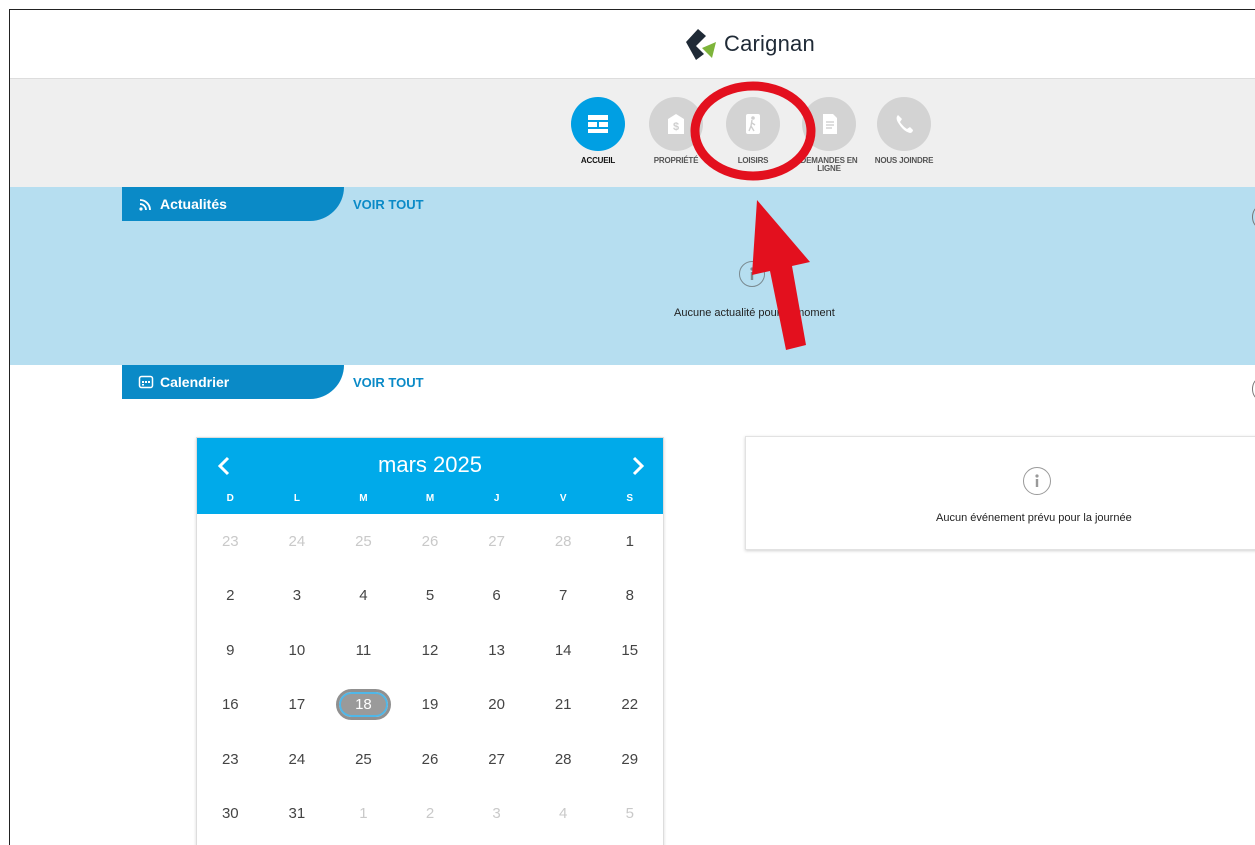  I want to click on calendar-week-row: 2345678, so click(430, 596).